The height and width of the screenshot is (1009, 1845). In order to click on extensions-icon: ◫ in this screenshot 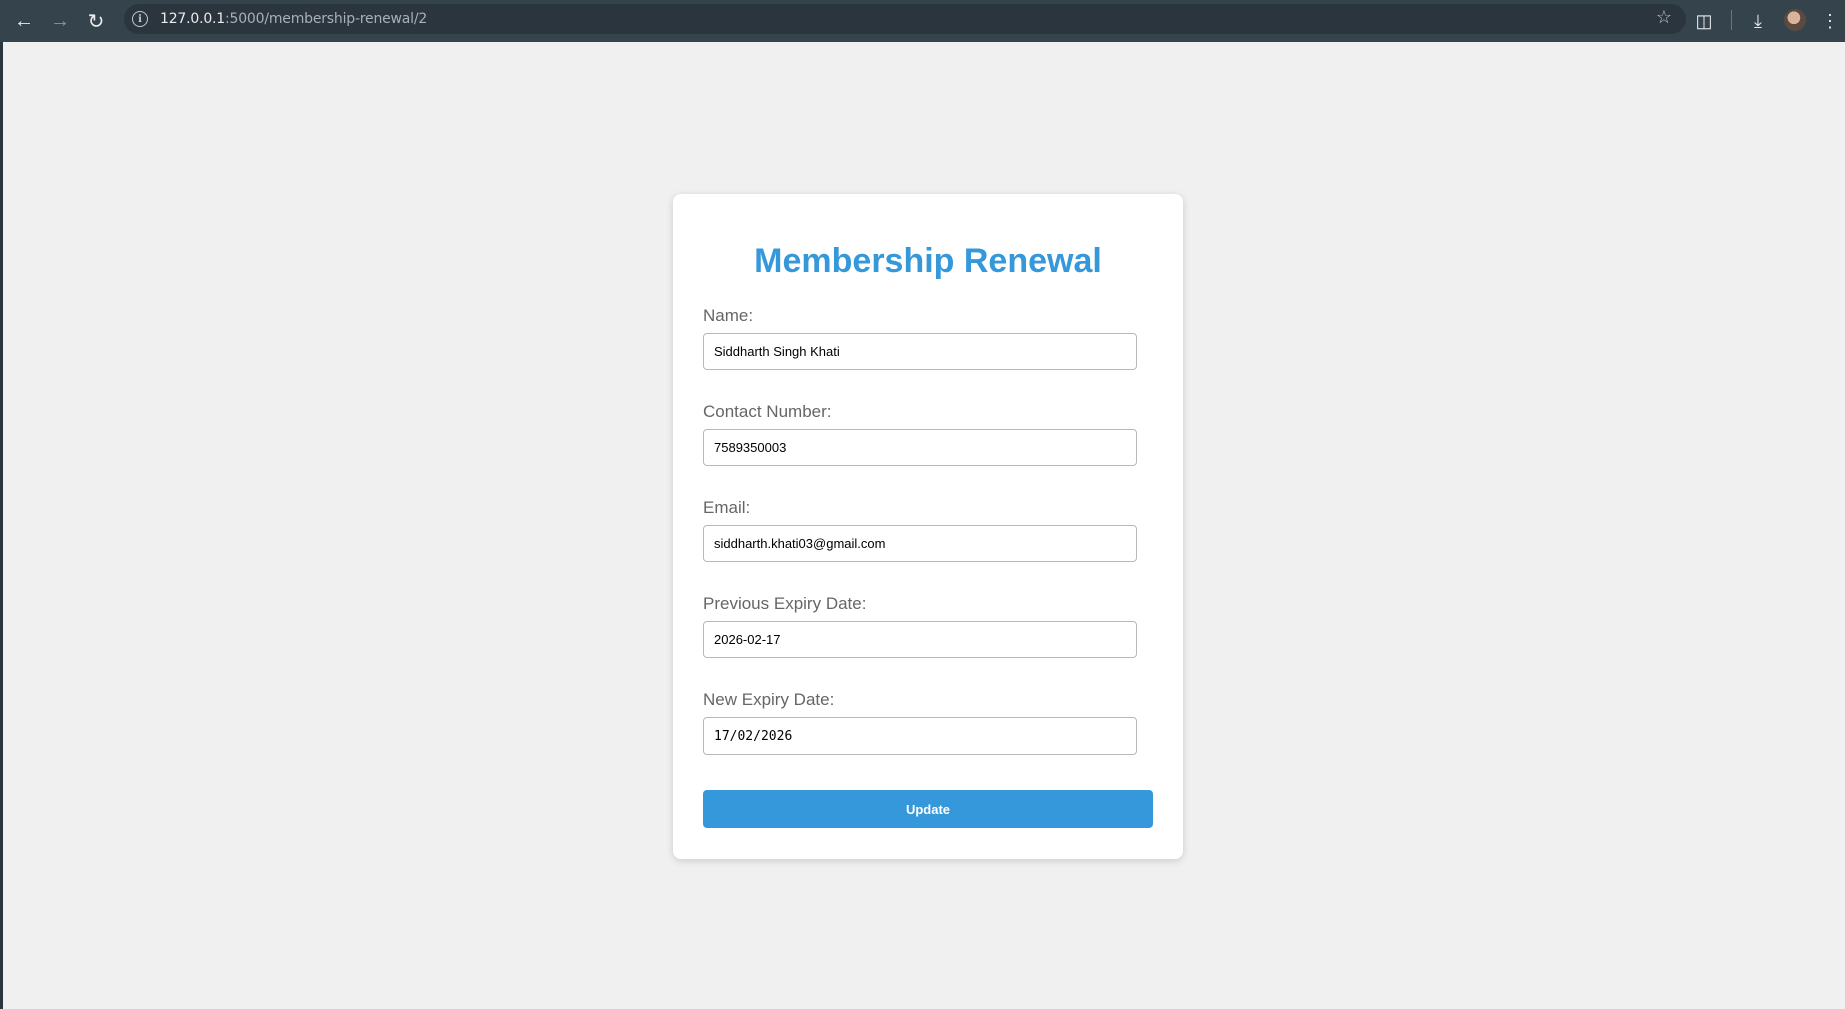, I will do `click(1704, 21)`.